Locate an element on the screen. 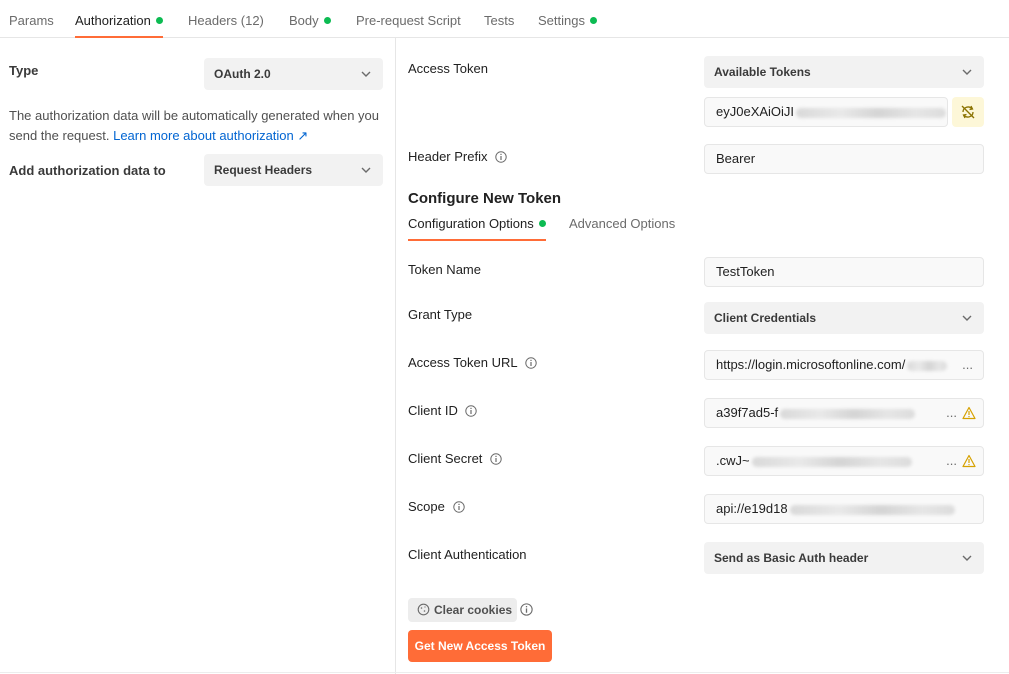 The image size is (1009, 674). sync-token-button is located at coordinates (968, 112).